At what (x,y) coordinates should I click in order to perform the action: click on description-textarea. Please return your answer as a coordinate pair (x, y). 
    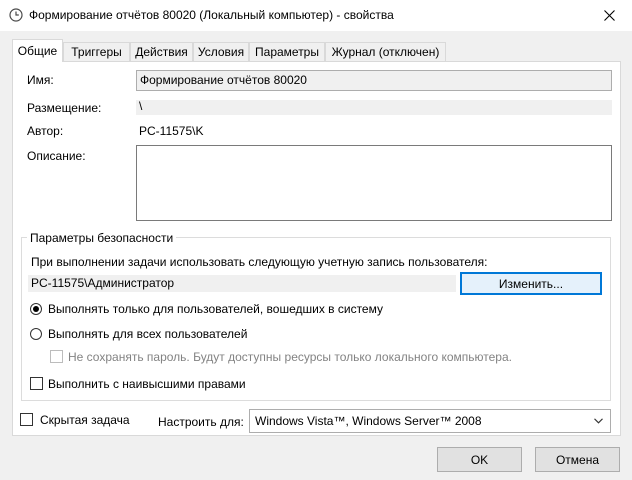
    Looking at the image, I should click on (374, 183).